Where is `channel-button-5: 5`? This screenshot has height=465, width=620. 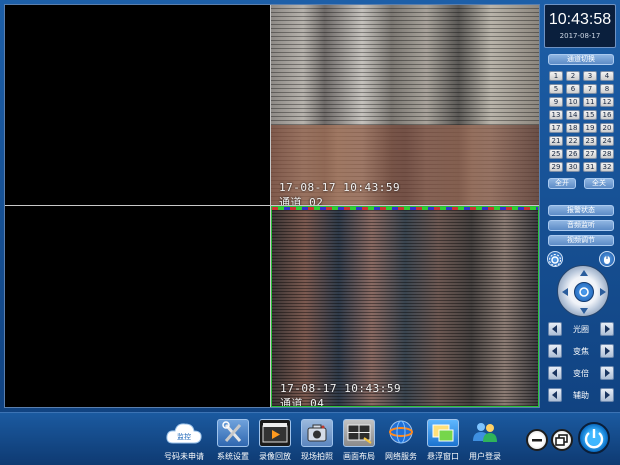
channel-button-5: 5 is located at coordinates (556, 89).